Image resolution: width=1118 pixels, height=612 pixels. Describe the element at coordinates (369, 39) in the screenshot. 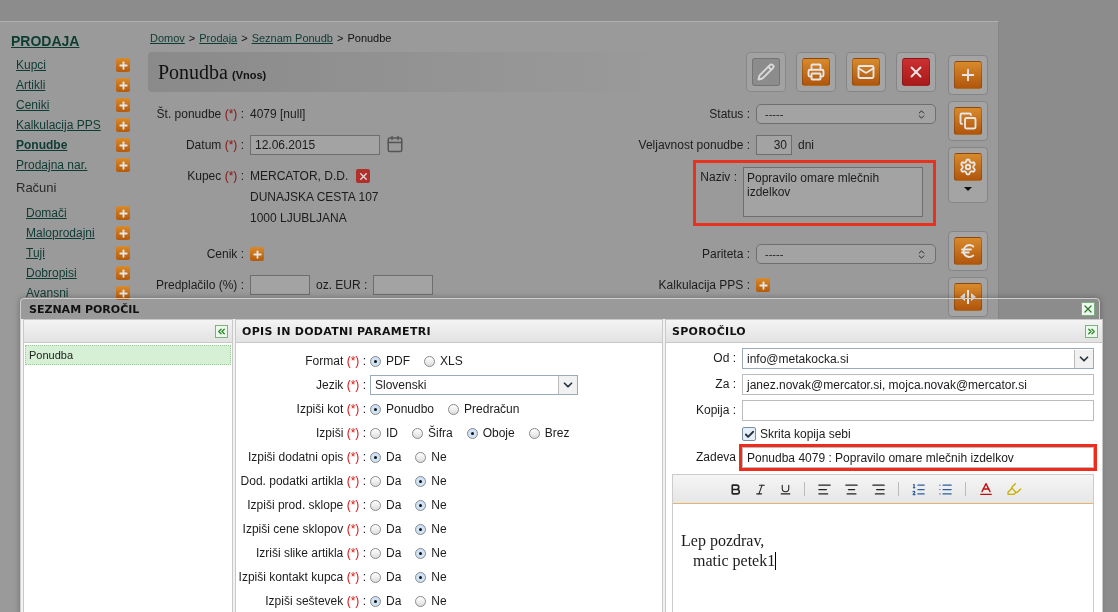

I see `breadcrumb-current: Ponudbe` at that location.